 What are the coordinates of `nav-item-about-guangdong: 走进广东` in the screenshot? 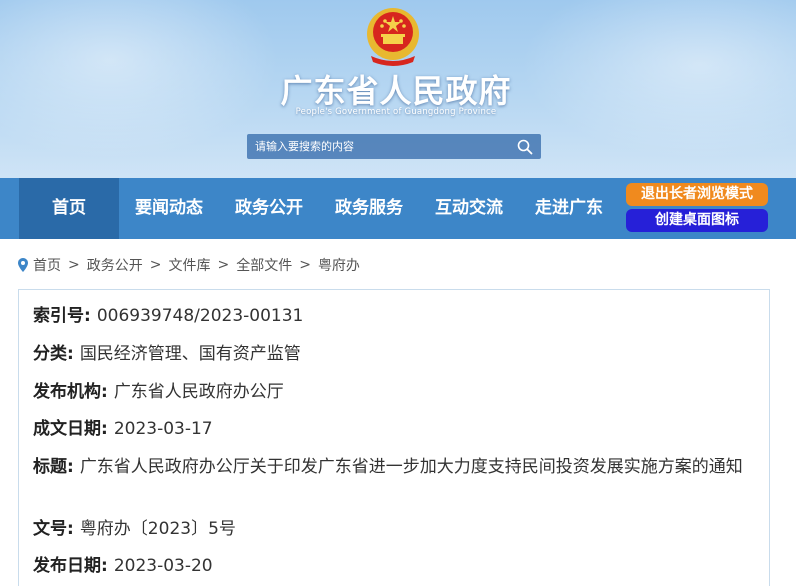 It's located at (569, 208).